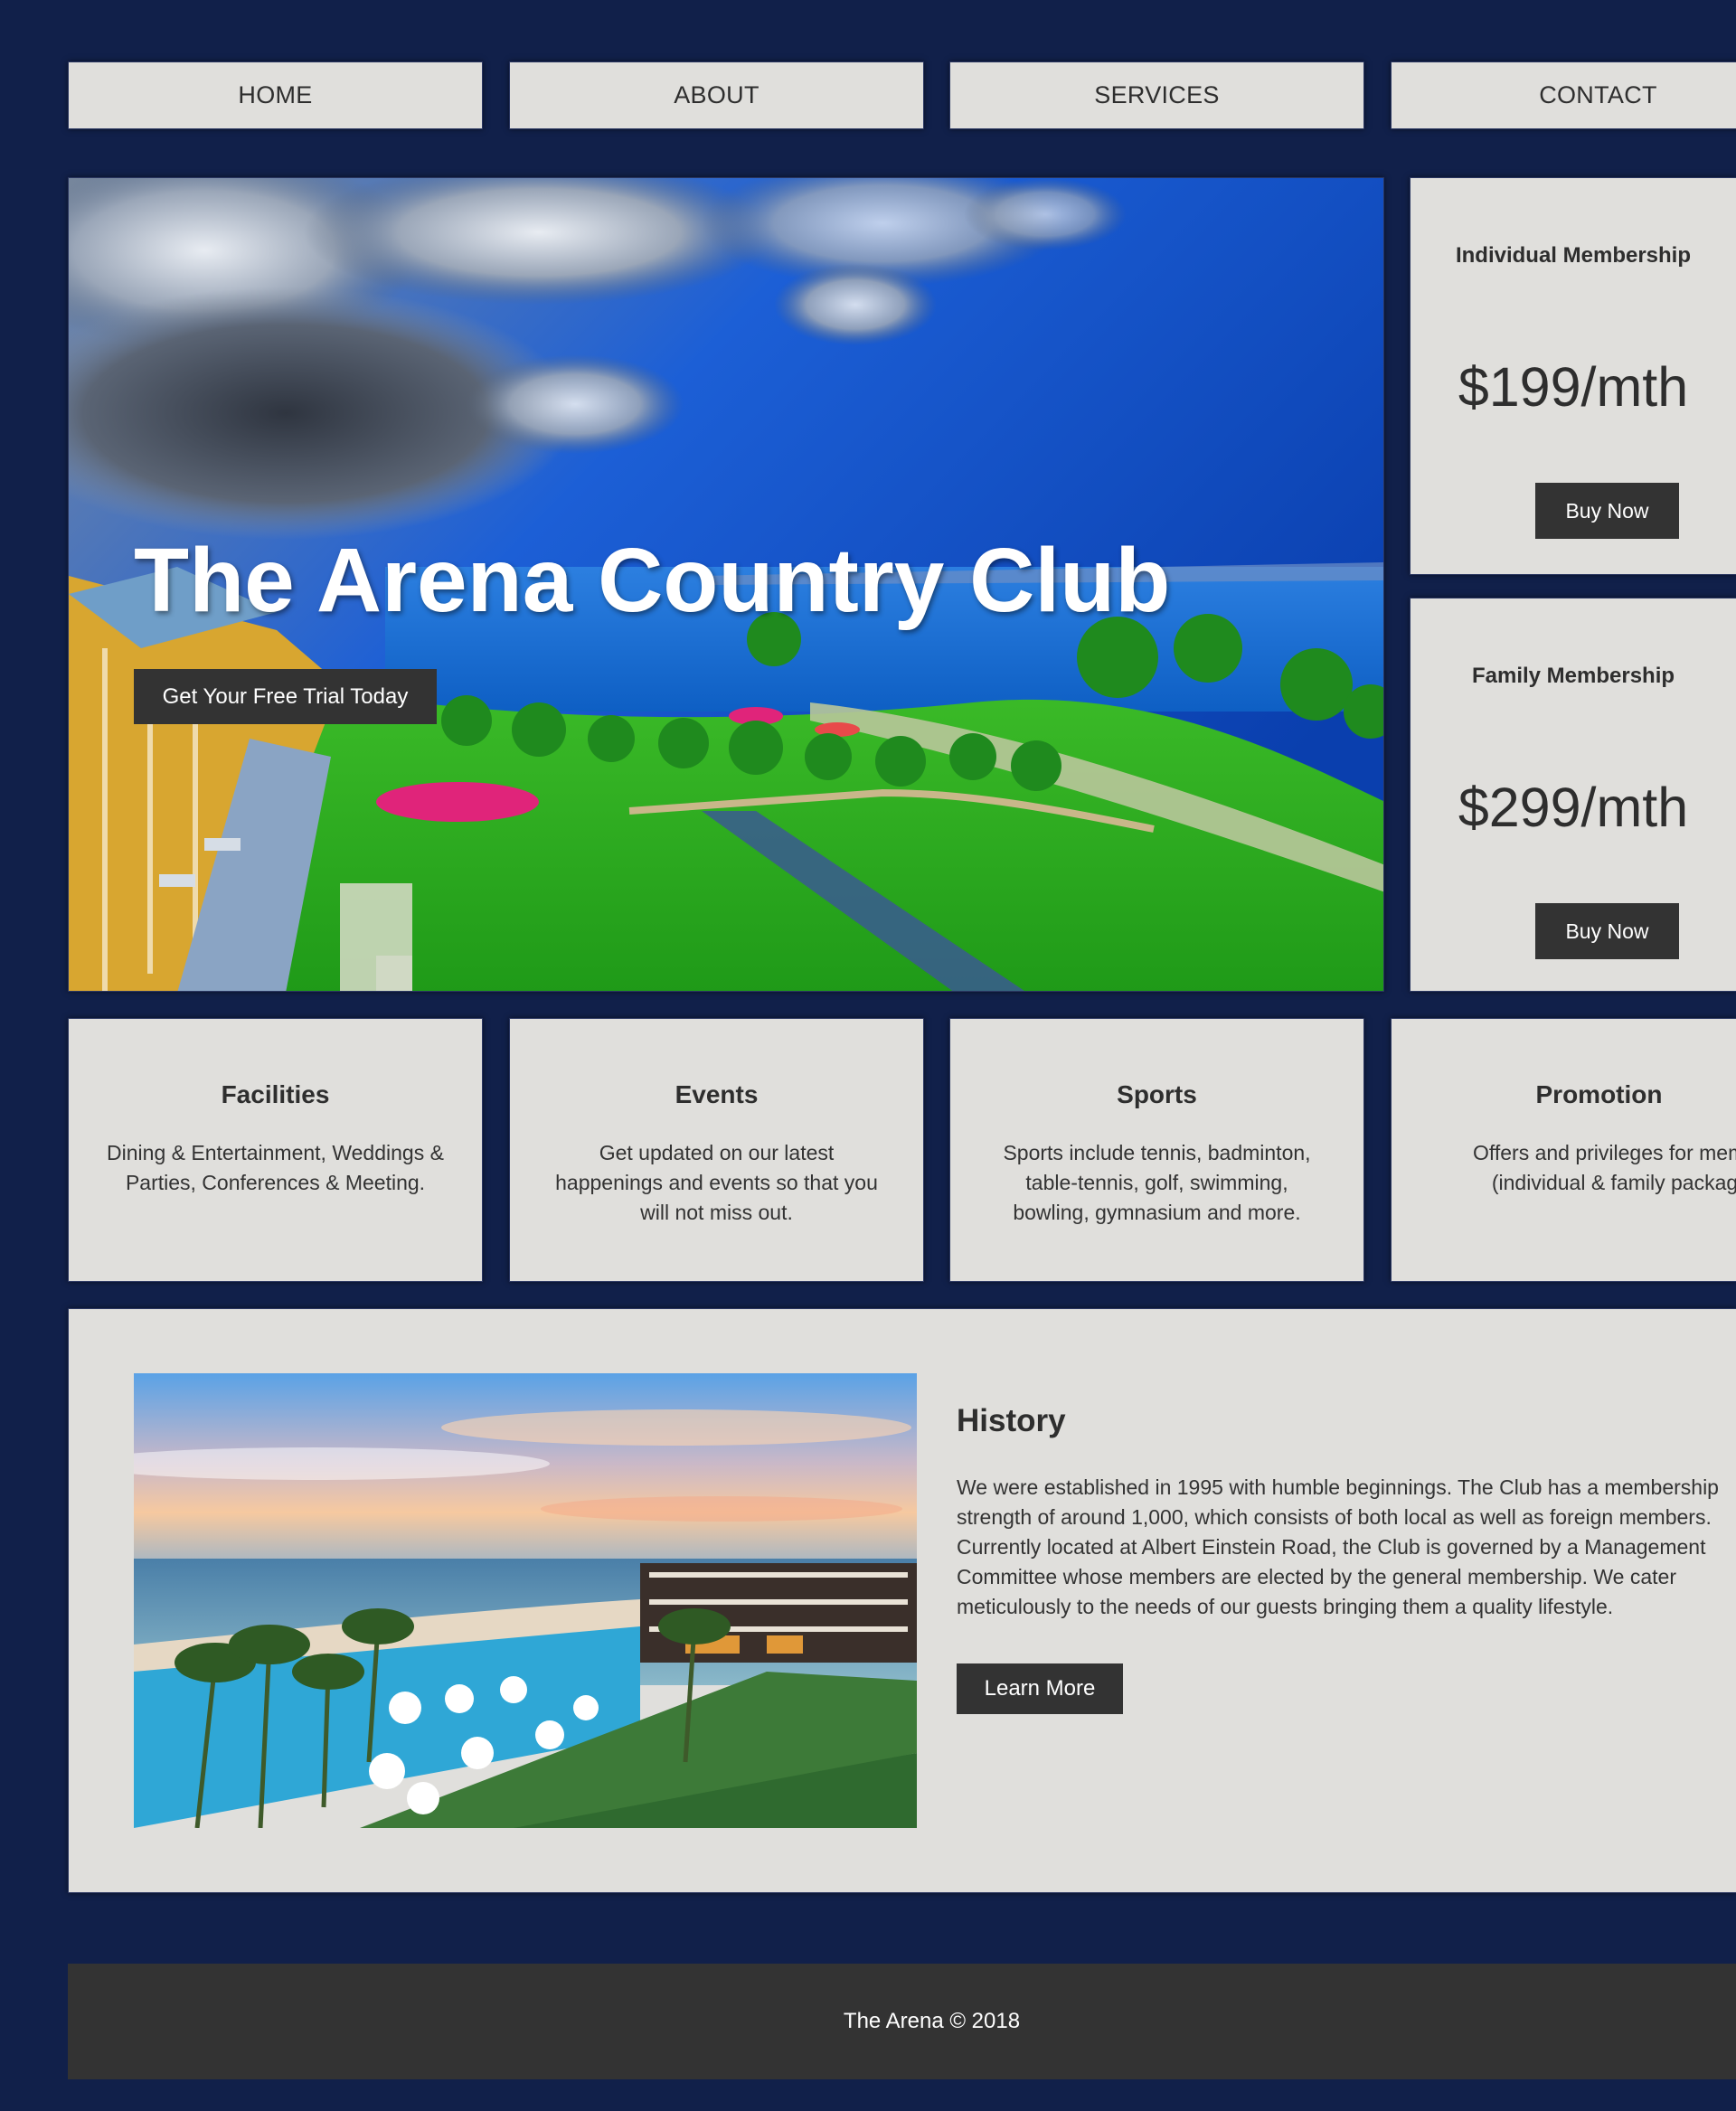 Image resolution: width=1736 pixels, height=2111 pixels. What do you see at coordinates (1573, 808) in the screenshot?
I see `pricing-card-price: $299/mth` at bounding box center [1573, 808].